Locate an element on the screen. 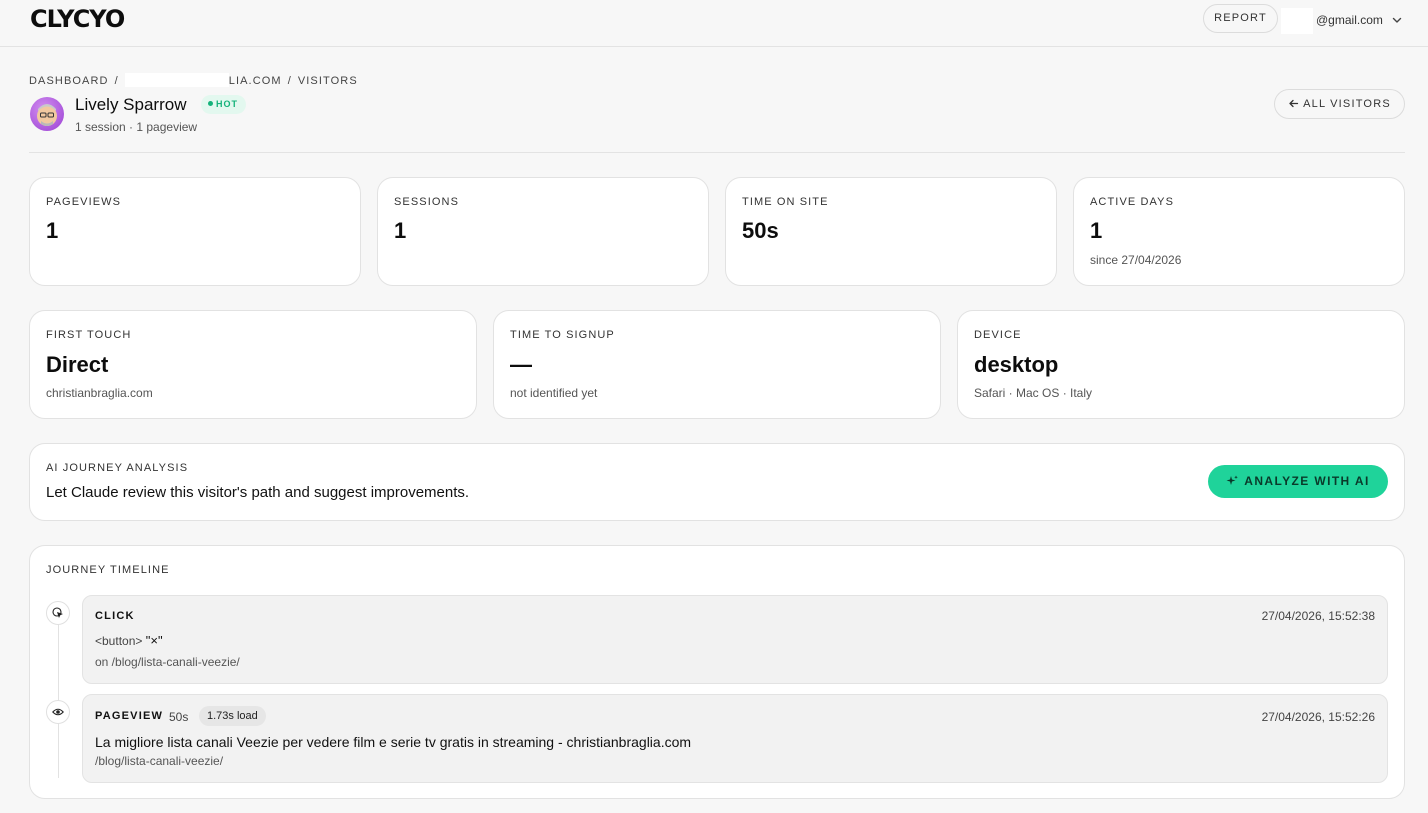 This screenshot has width=1428, height=813. breadcrumb-dashboard: DASHBOARD is located at coordinates (69, 81).